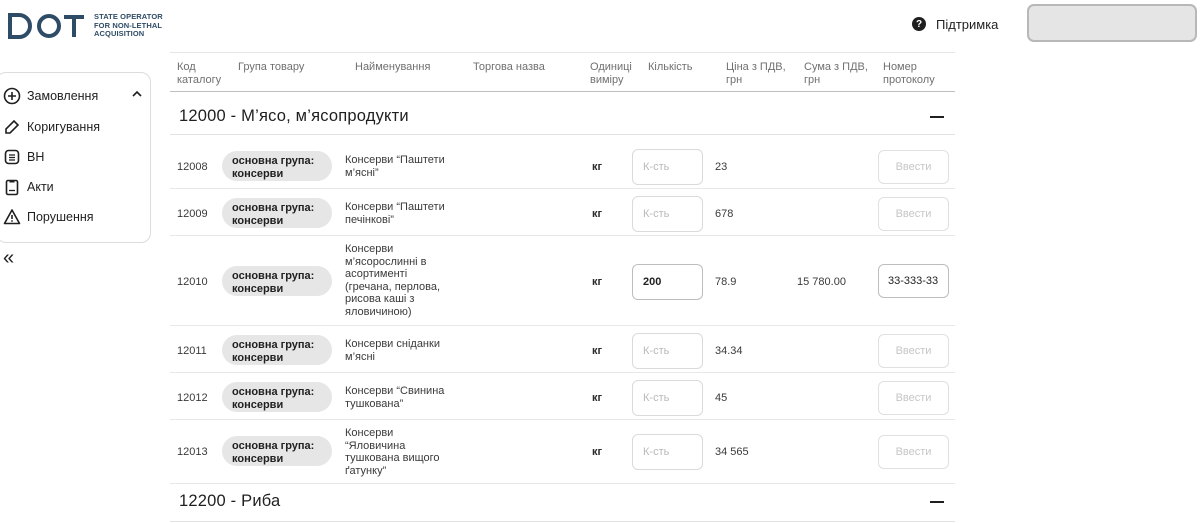 This screenshot has height=523, width=1200. Describe the element at coordinates (51, 127) in the screenshot. I see `sidebar-item-corrections: Коригування` at that location.